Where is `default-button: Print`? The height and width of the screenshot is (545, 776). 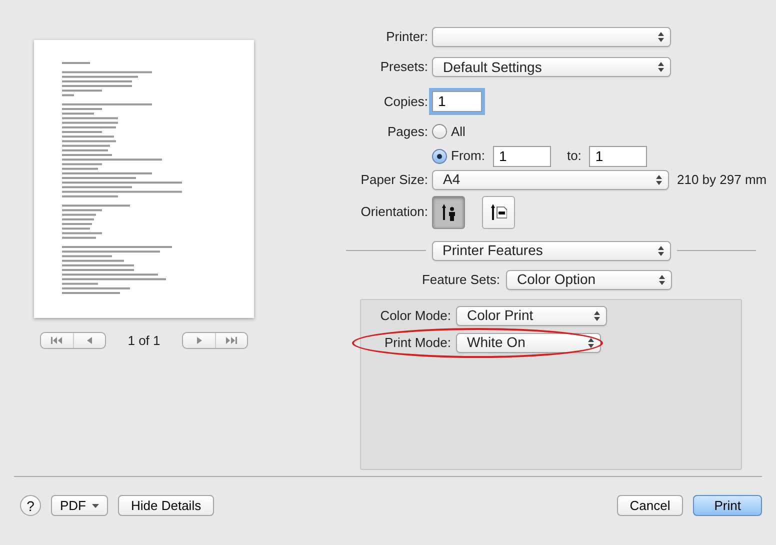
default-button: Print is located at coordinates (727, 505).